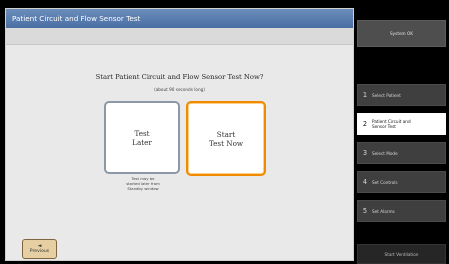 The image size is (449, 264). Describe the element at coordinates (401, 254) in the screenshot. I see `start-ventilation-button: Start Ventilation` at that location.